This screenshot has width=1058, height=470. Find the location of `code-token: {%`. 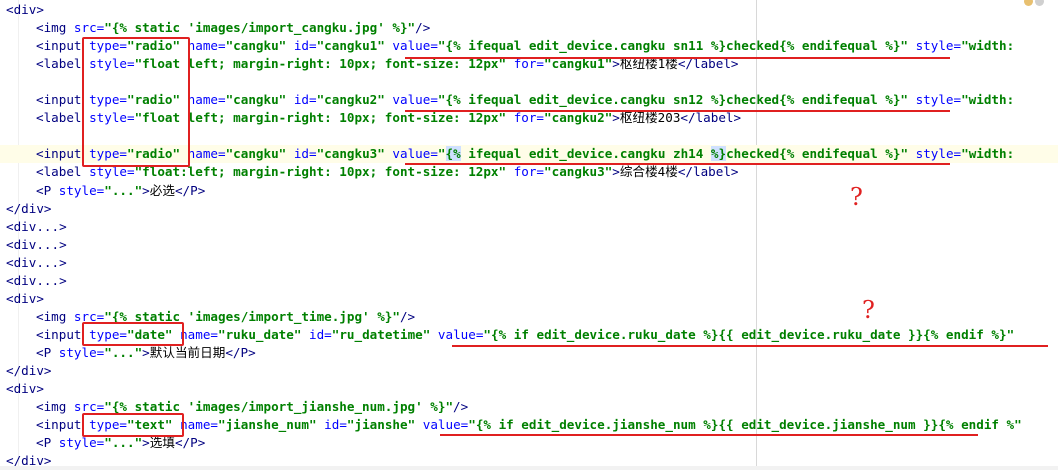

code-token: {% is located at coordinates (453, 154).